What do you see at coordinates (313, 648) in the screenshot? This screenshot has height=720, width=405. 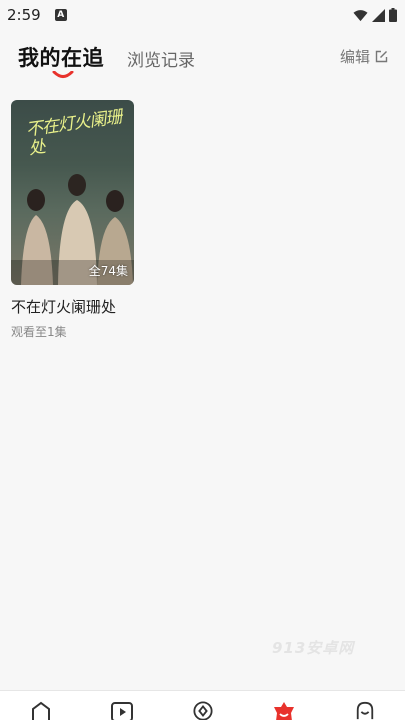 I see `watermark: 913安卓网` at bounding box center [313, 648].